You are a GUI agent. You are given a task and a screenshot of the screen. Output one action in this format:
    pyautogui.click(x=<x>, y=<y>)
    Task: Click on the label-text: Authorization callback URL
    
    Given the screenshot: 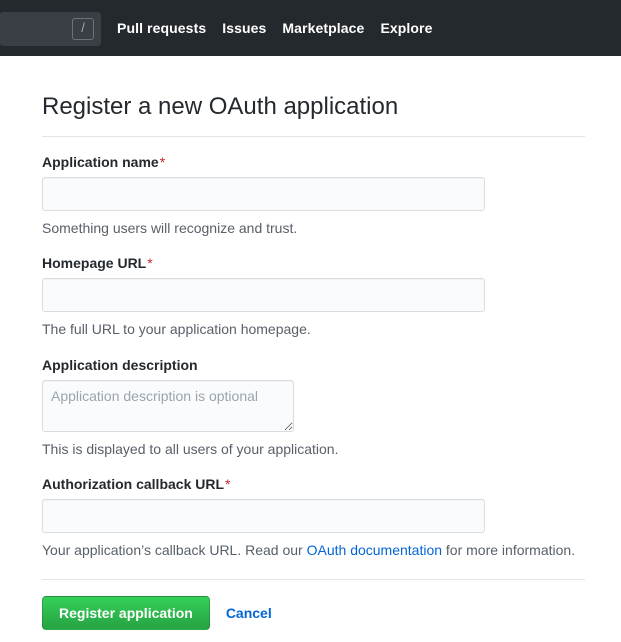 What is the action you would take?
    pyautogui.click(x=133, y=483)
    